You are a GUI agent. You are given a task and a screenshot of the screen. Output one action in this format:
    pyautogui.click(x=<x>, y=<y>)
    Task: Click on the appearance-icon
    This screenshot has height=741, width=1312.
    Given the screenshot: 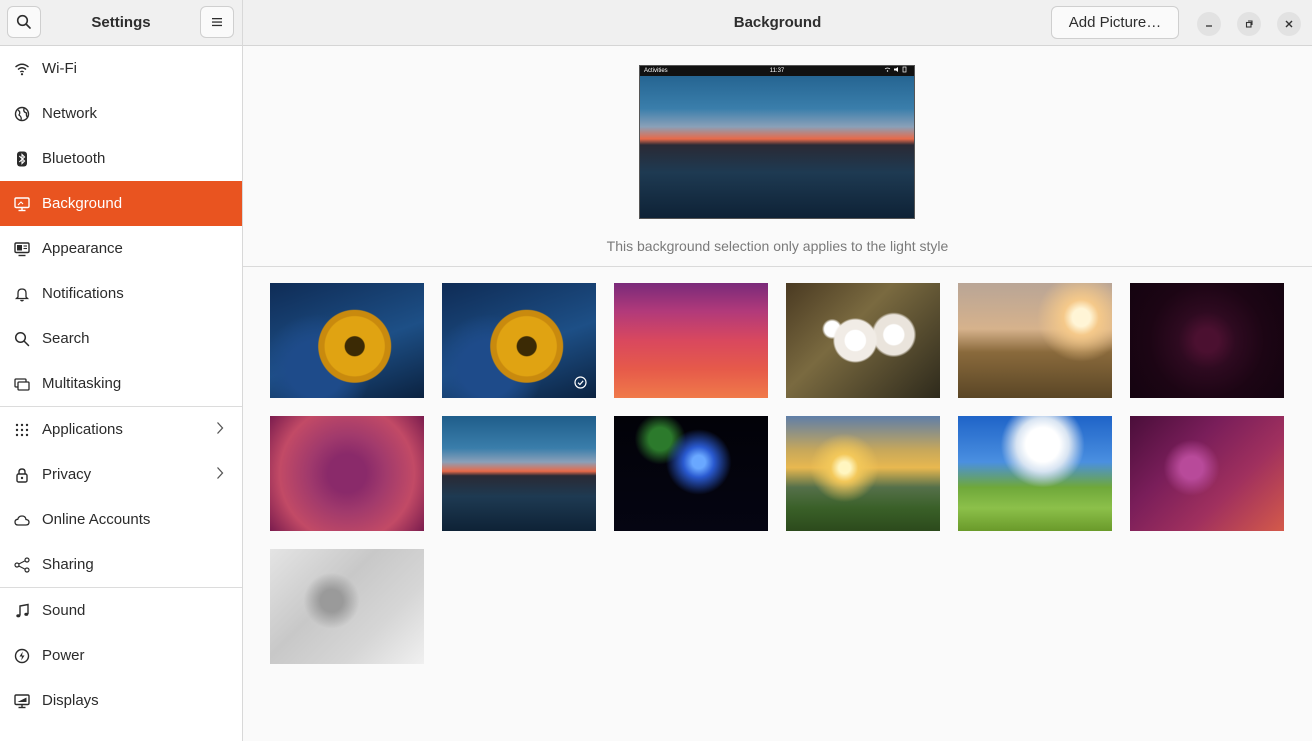 What is the action you would take?
    pyautogui.click(x=22, y=249)
    